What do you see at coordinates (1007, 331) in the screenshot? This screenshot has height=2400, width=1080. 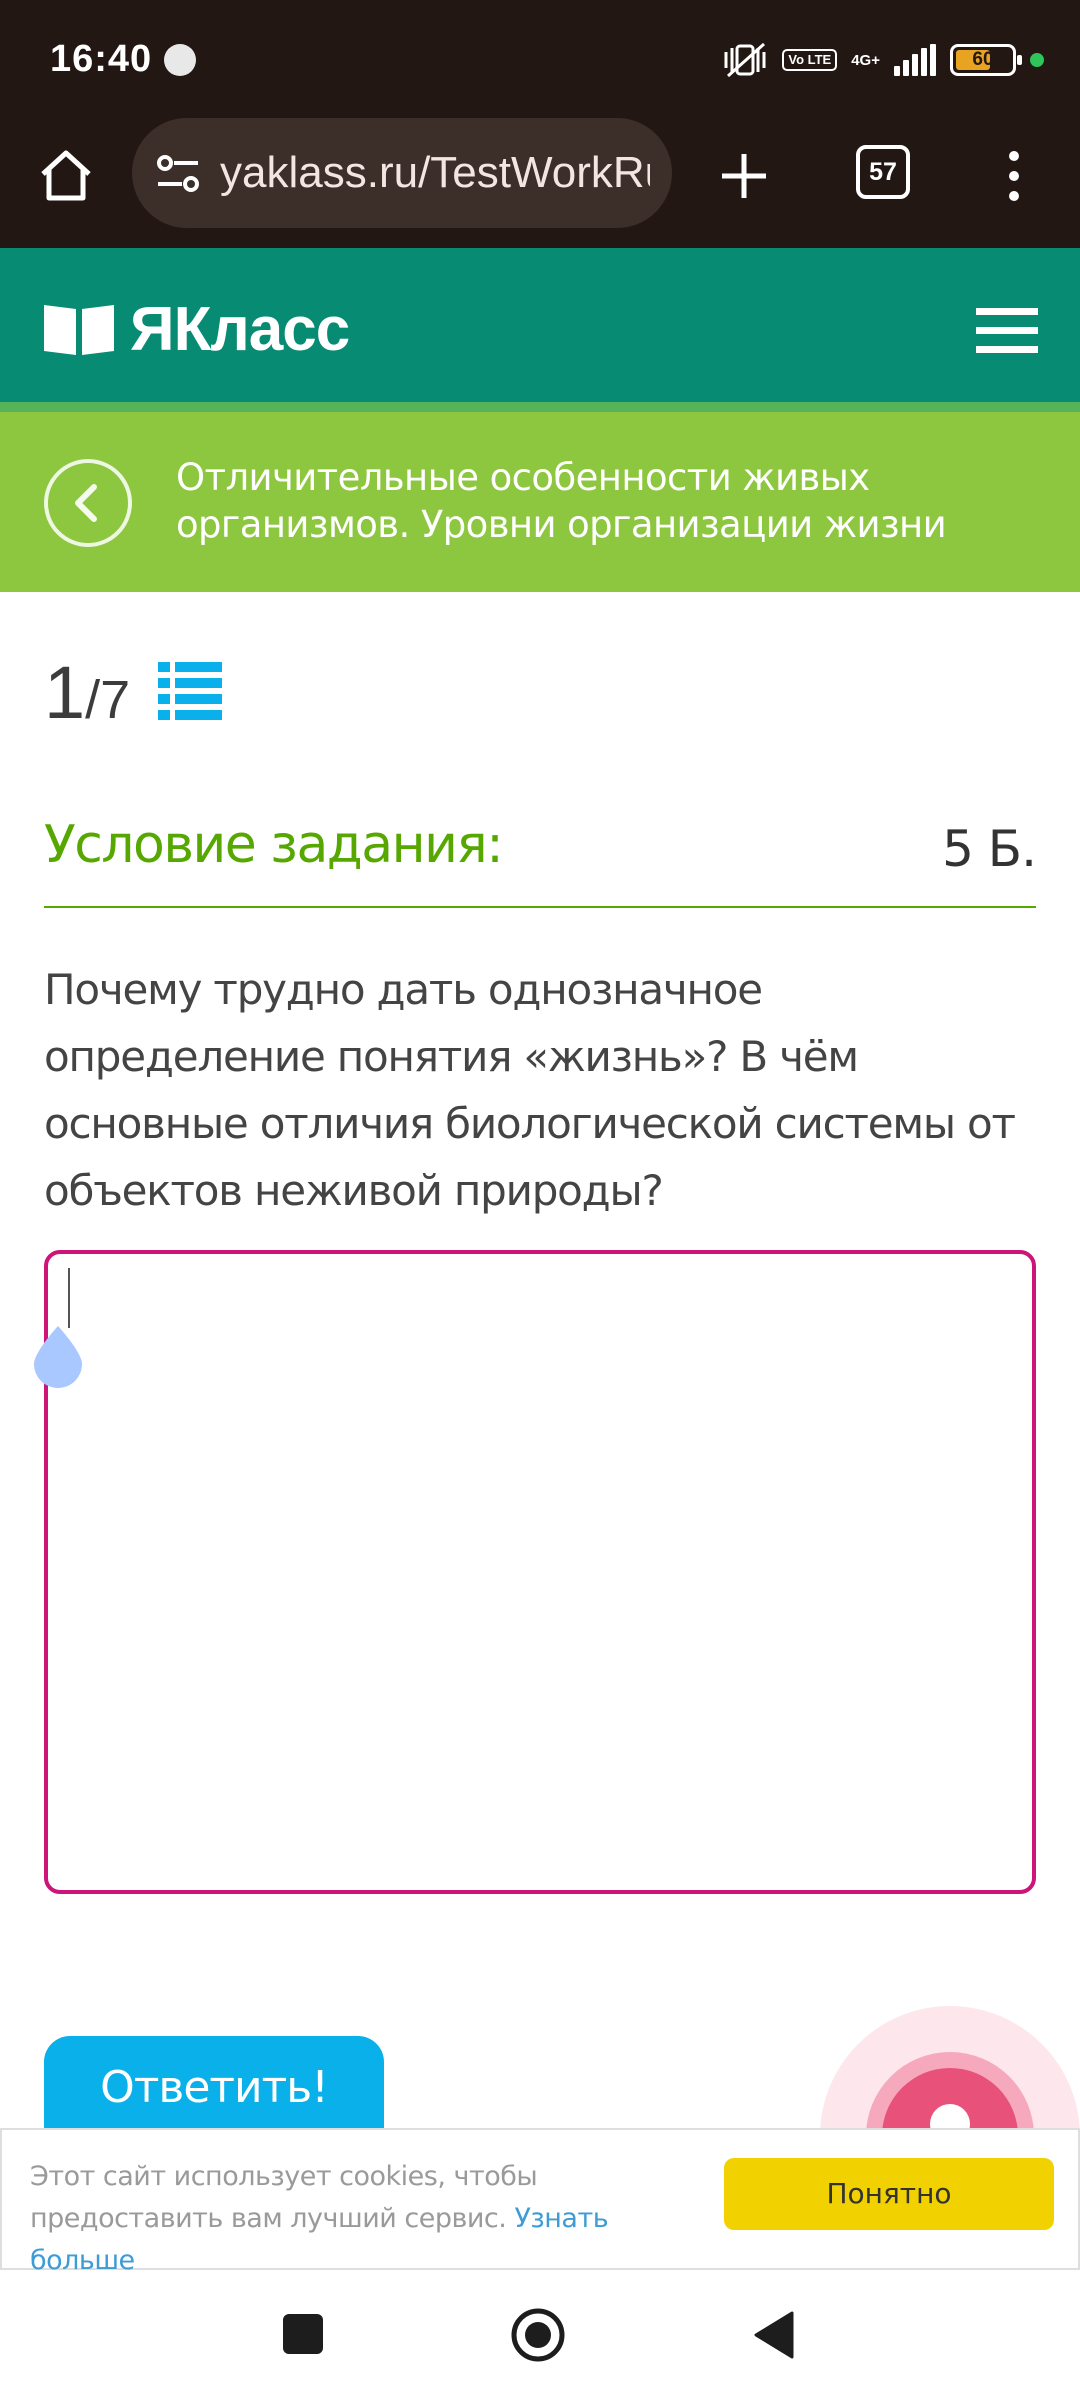 I see `hamburger-menu-icon` at bounding box center [1007, 331].